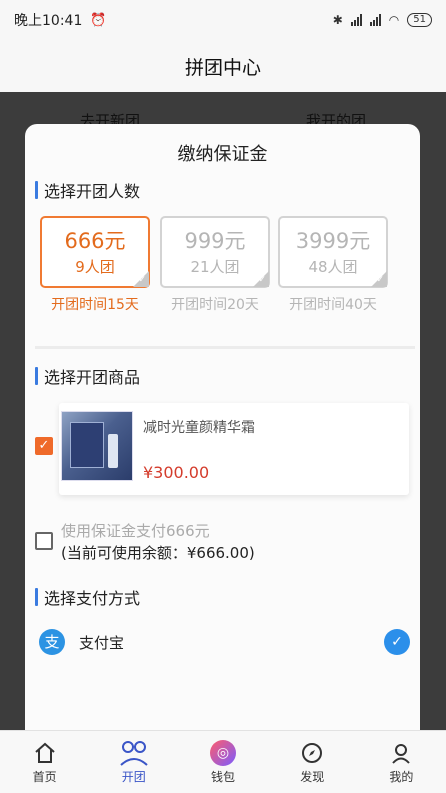 The width and height of the screenshot is (446, 793). Describe the element at coordinates (382, 20) in the screenshot. I see `status-icons: ✱ ◠ 51` at that location.